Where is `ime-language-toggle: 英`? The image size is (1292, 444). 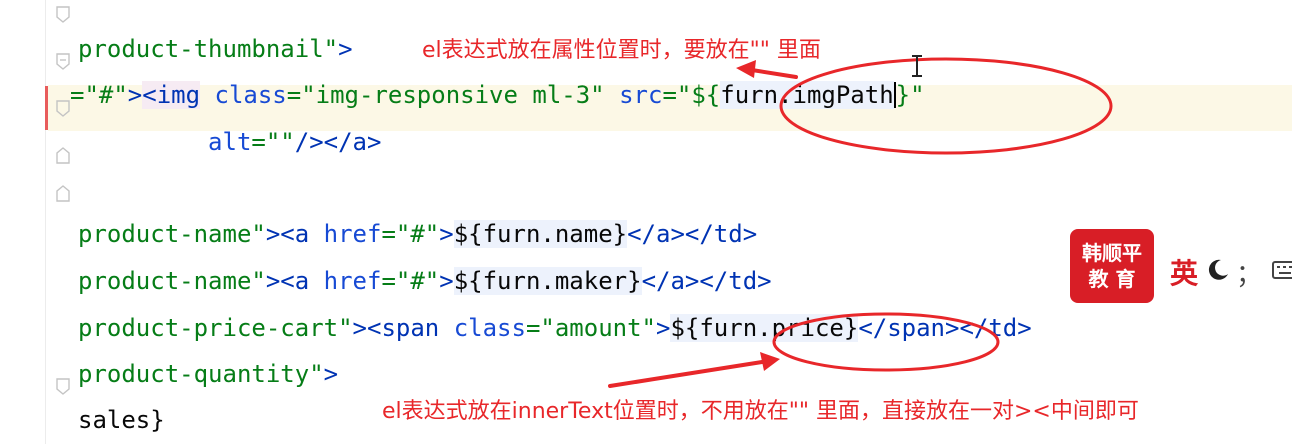
ime-language-toggle: 英 is located at coordinates (1184, 272).